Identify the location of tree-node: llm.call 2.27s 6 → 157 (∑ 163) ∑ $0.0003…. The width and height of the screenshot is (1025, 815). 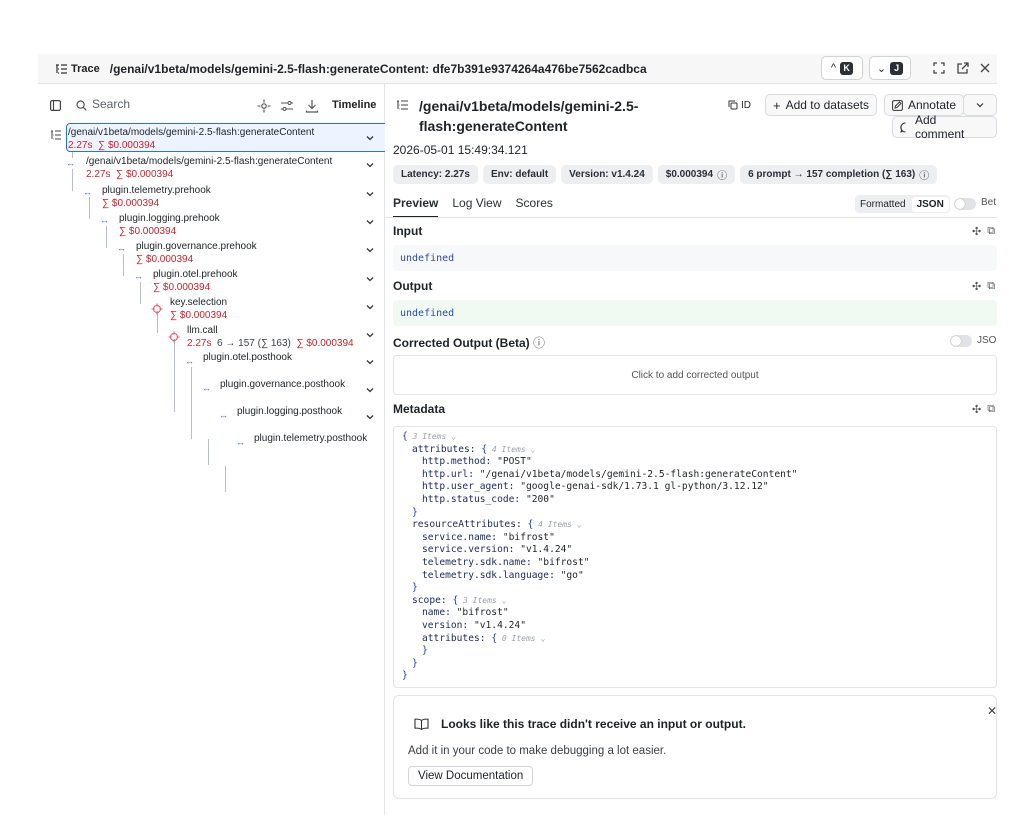
(268, 339).